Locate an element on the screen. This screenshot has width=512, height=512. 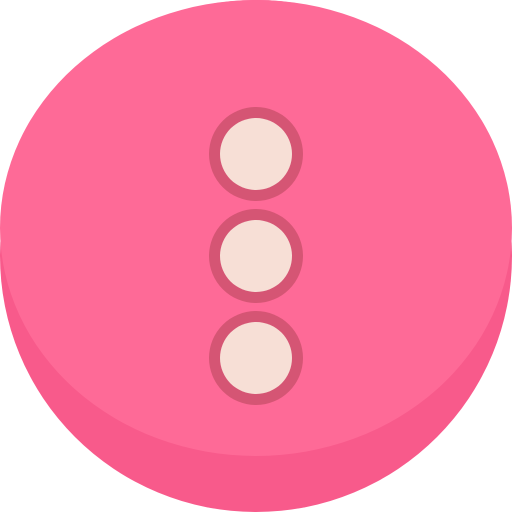
menu-dot-middle is located at coordinates (256, 256).